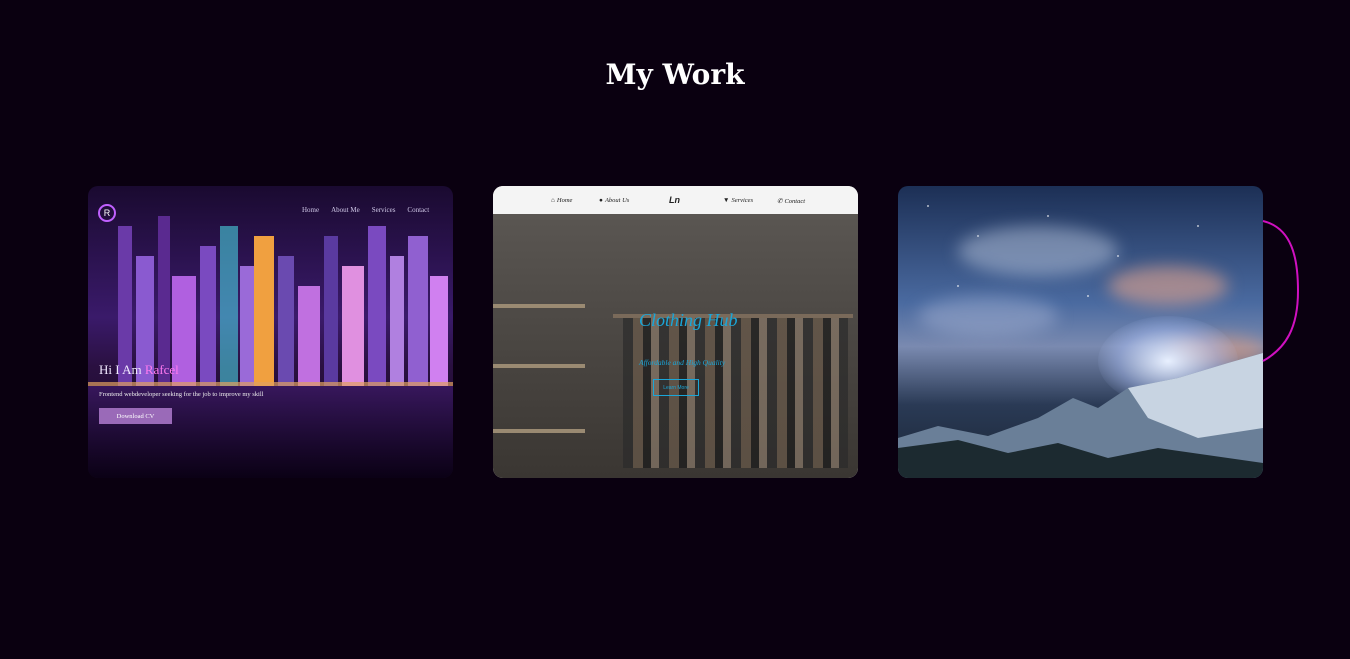 The height and width of the screenshot is (659, 1350). Describe the element at coordinates (135, 416) in the screenshot. I see `download-cv-button: Download CV` at that location.